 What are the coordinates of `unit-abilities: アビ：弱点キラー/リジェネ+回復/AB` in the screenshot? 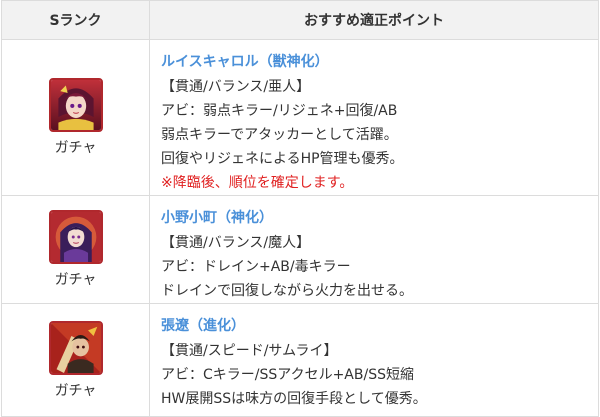 It's located at (279, 111).